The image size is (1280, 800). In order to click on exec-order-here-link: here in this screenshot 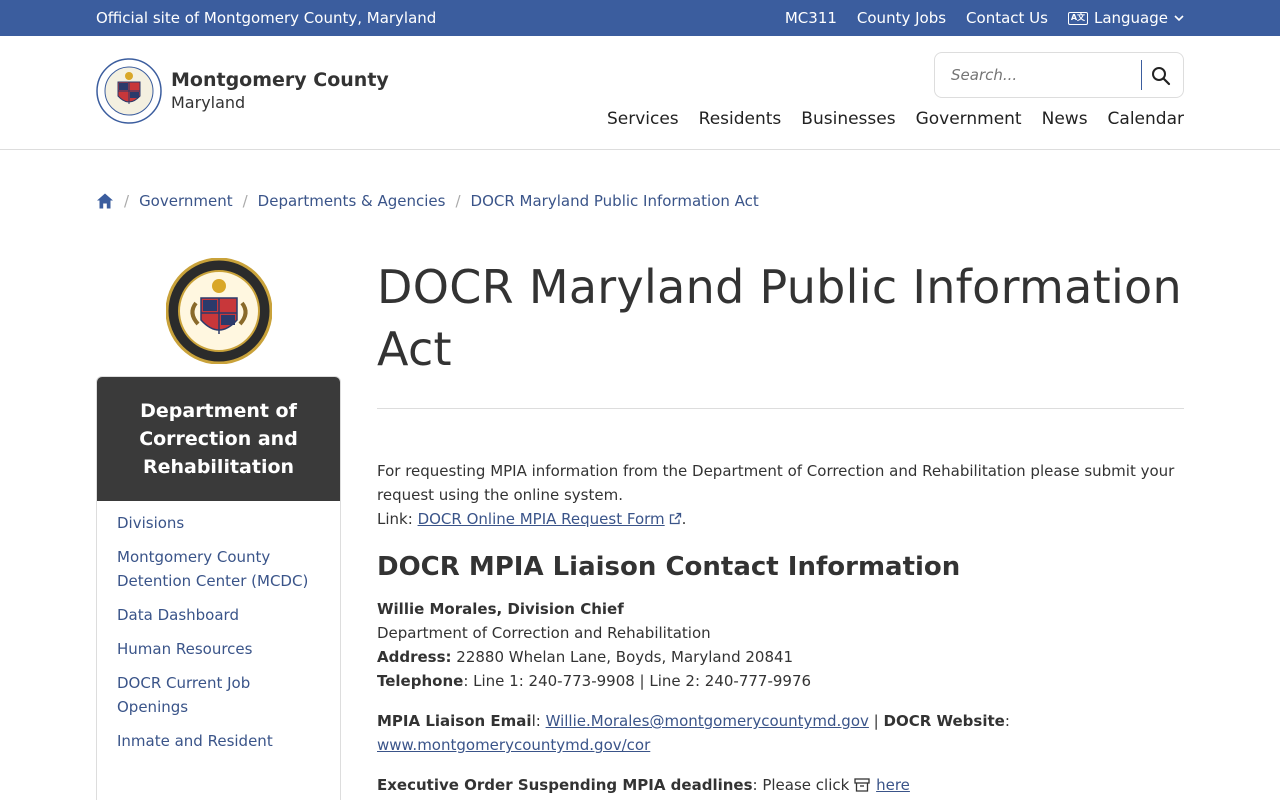, I will do `click(893, 785)`.